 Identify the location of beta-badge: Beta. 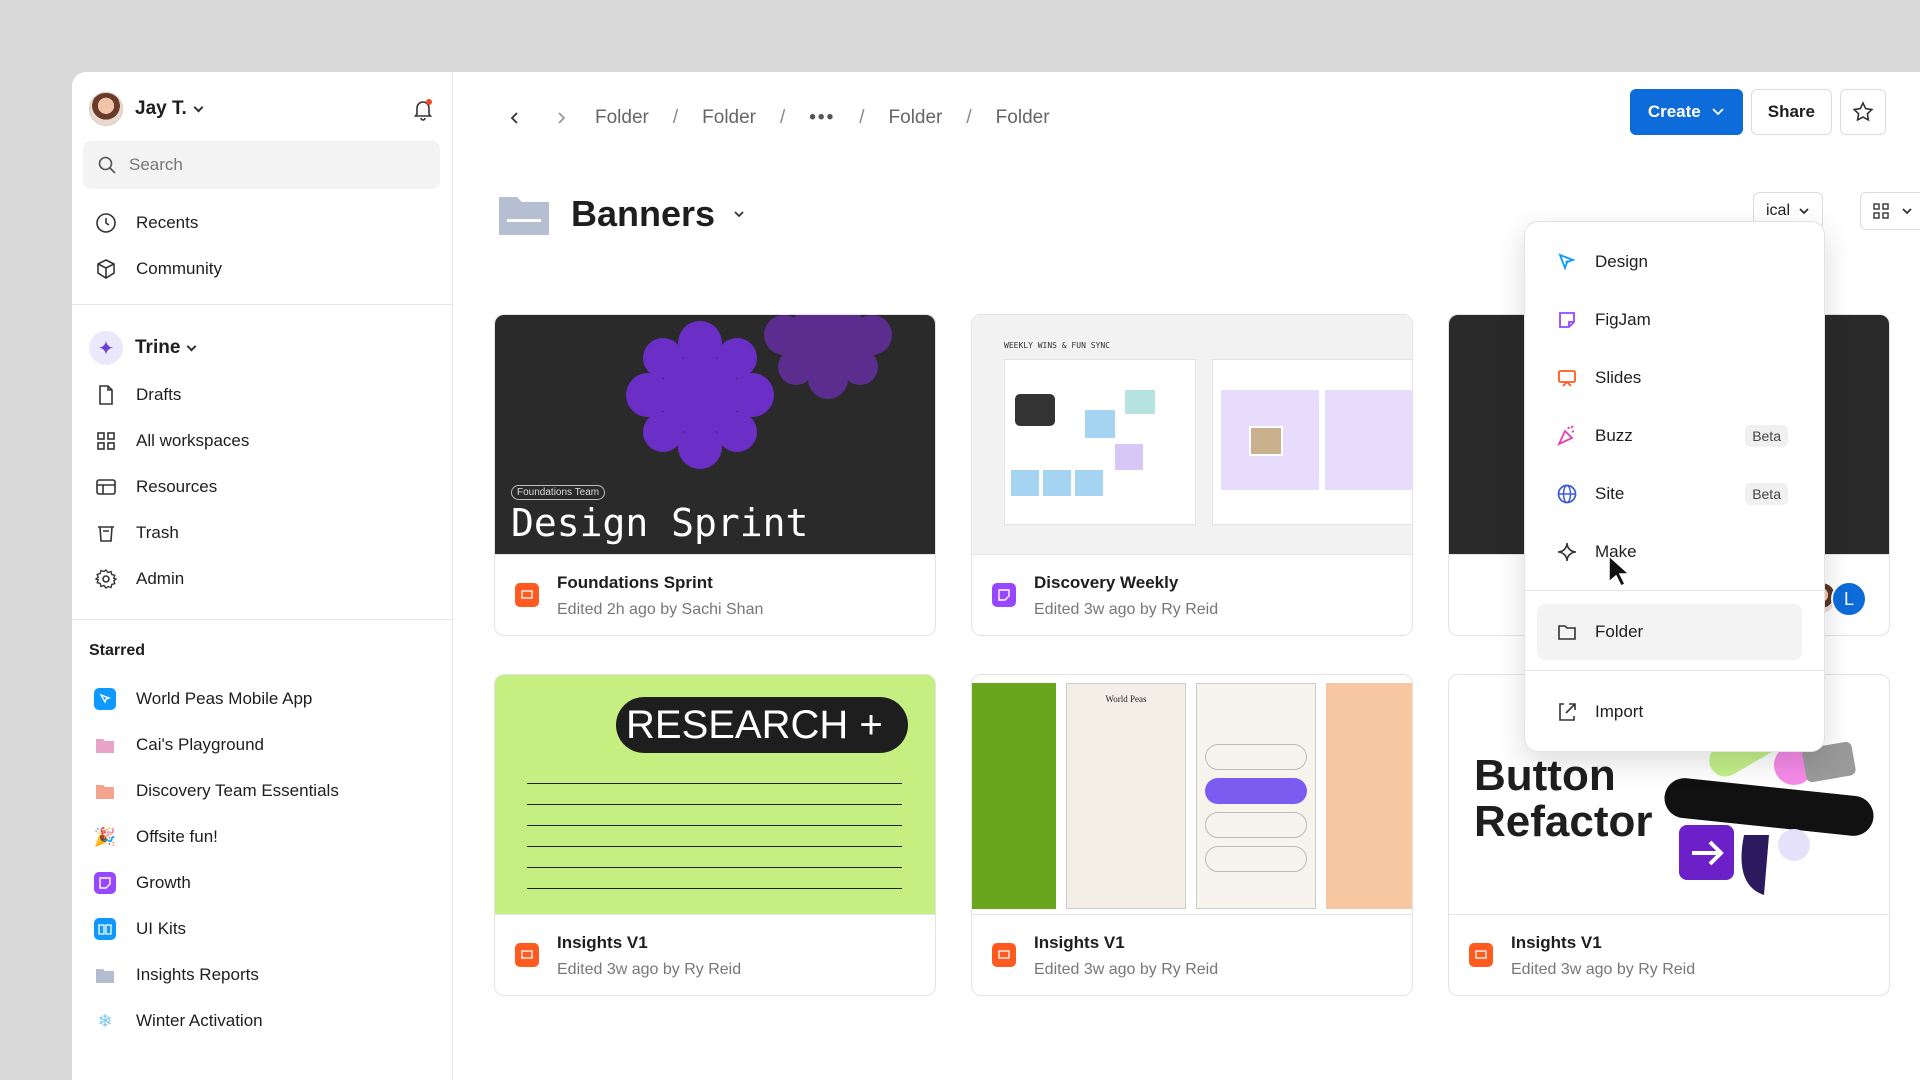
(1766, 436).